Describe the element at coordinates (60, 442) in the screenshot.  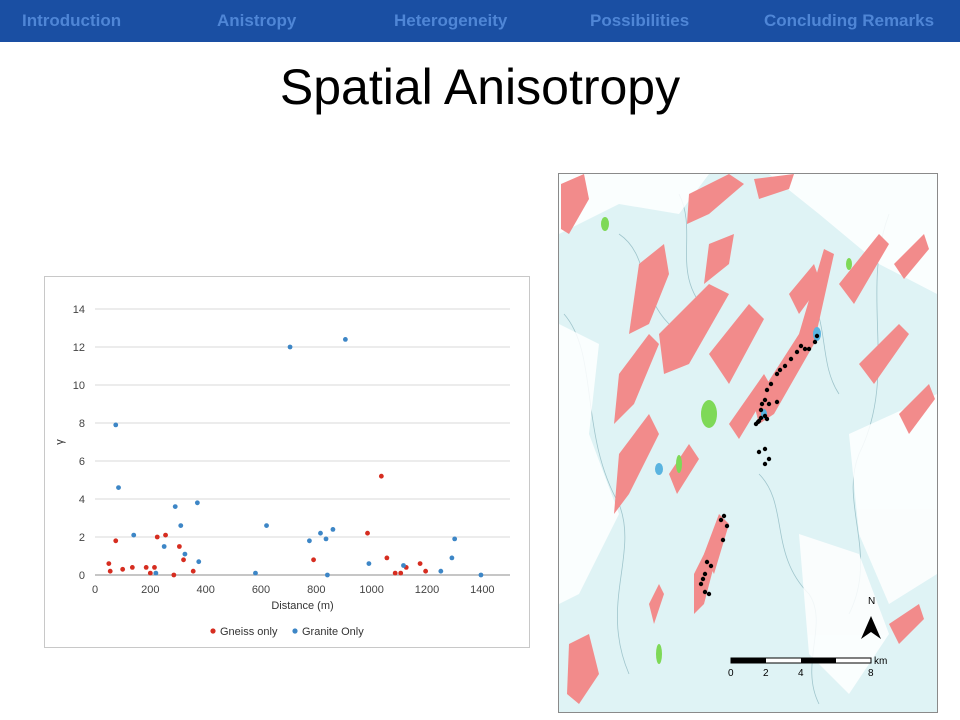
I see `y-axis-title: γ` at that location.